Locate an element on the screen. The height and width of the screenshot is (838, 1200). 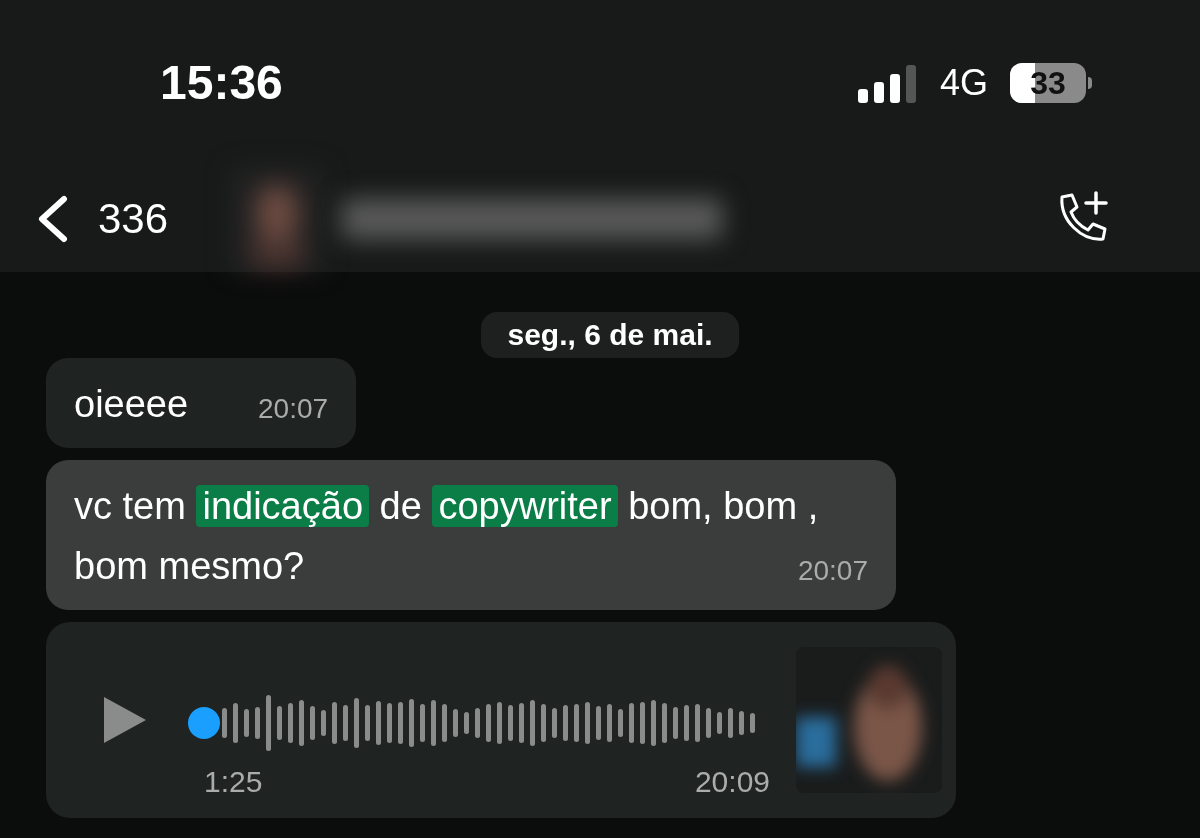
play-button is located at coordinates (125, 720).